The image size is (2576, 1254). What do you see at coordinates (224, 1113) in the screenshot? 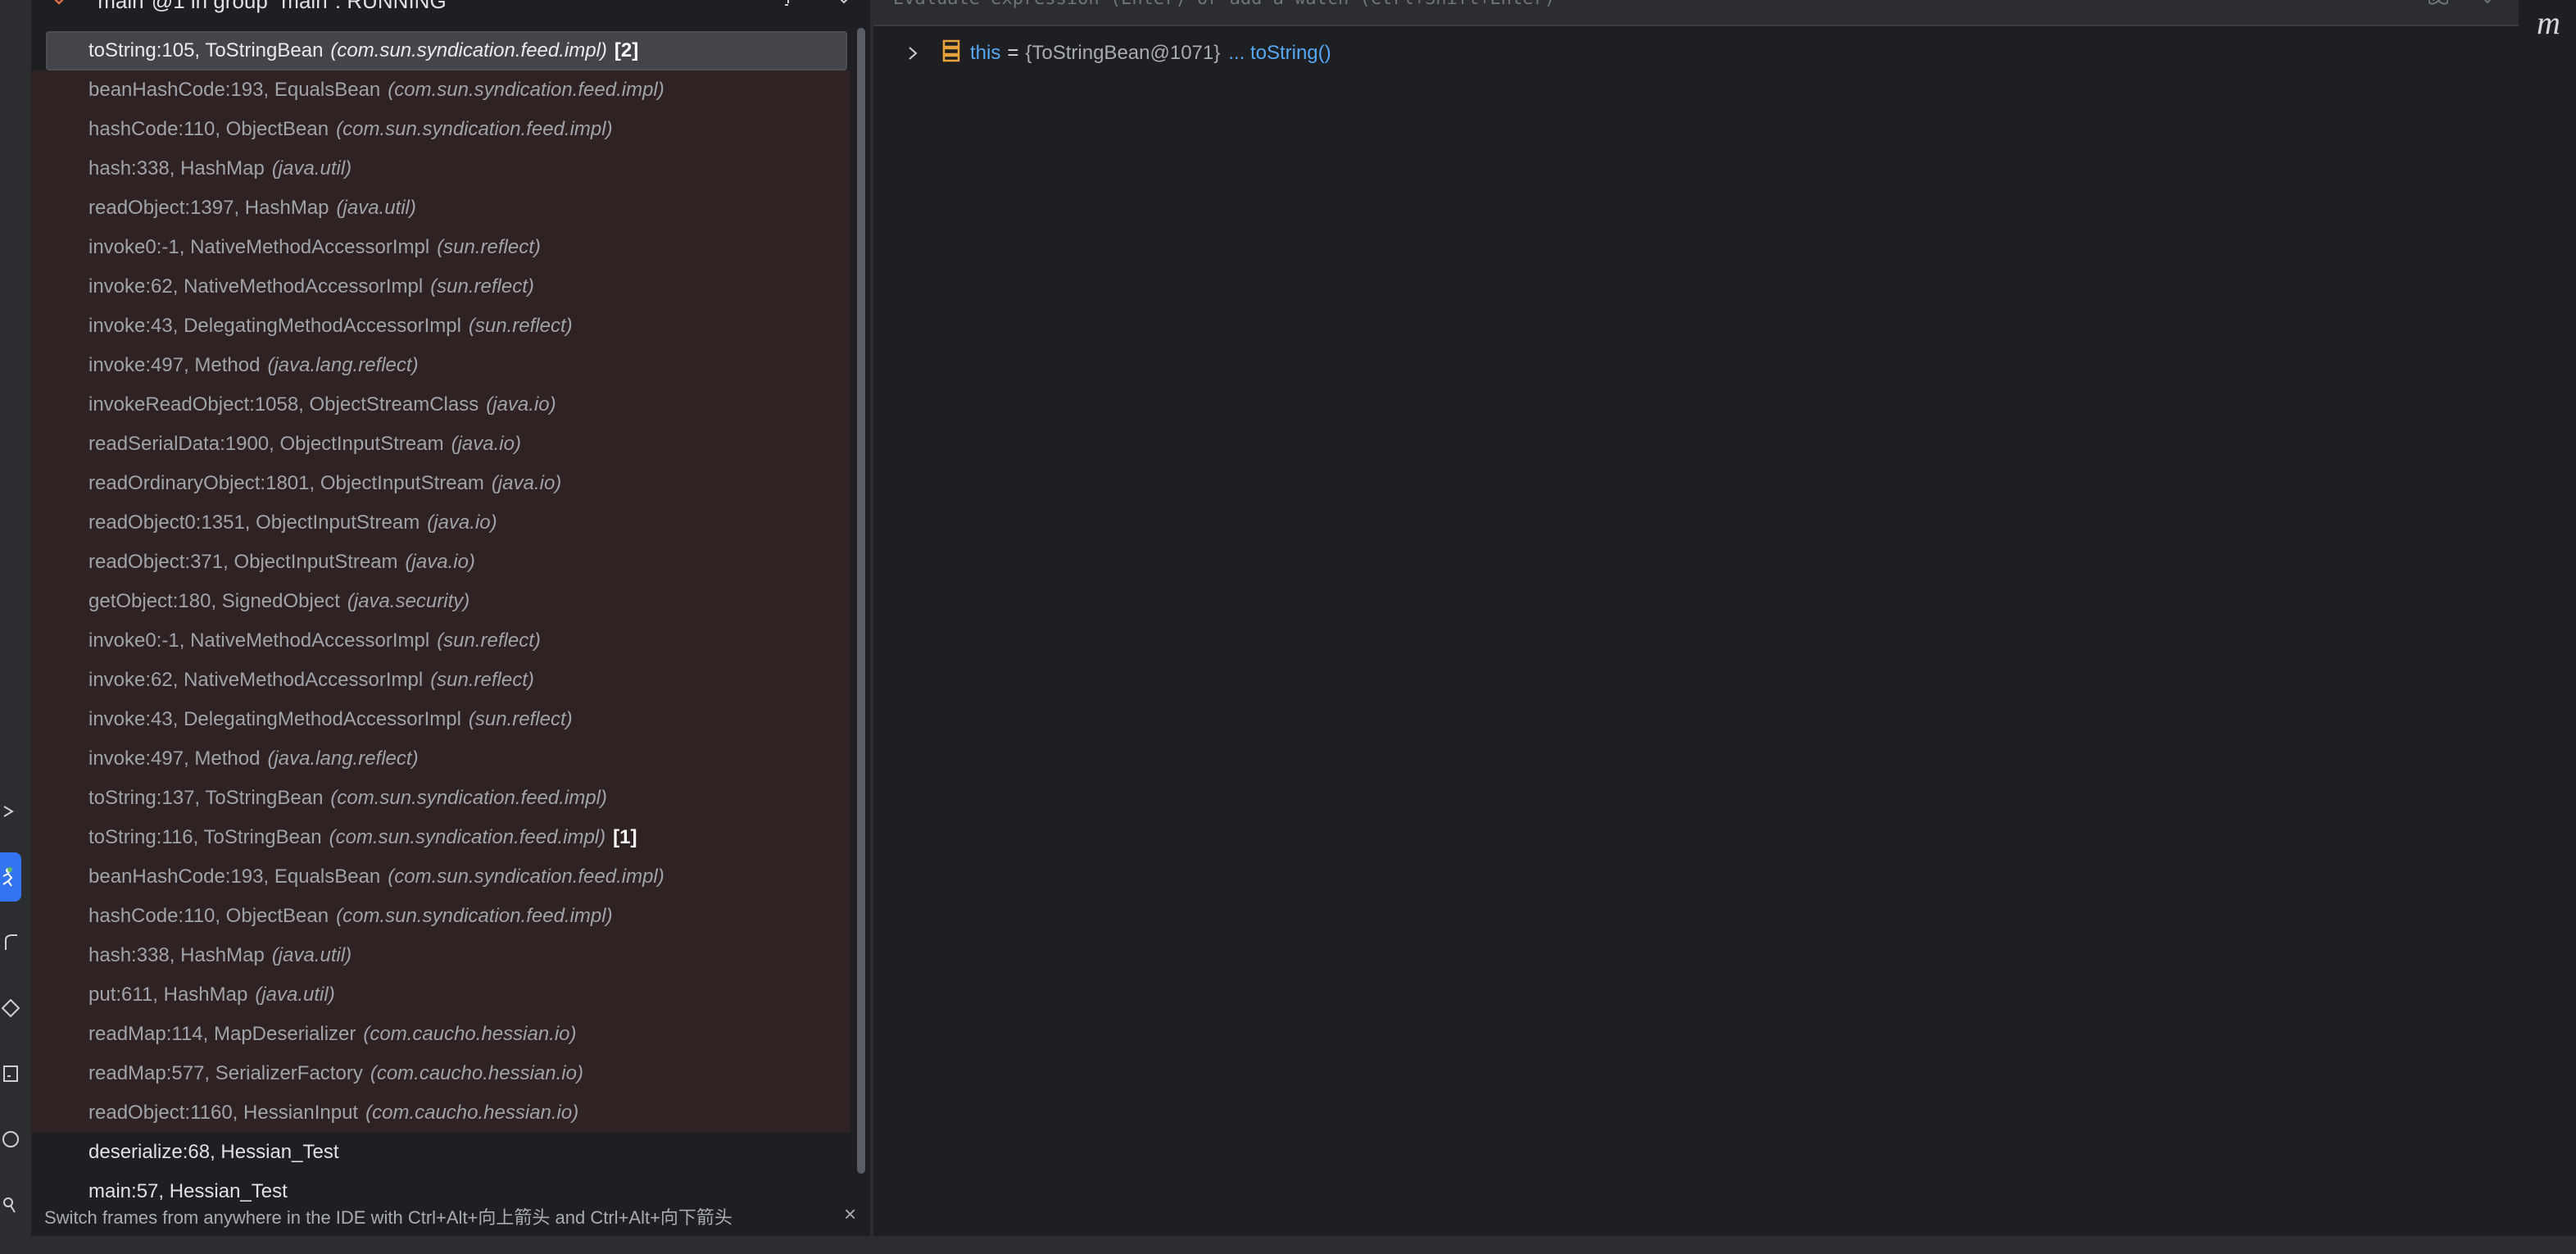
I see `frame-method: readObject:1160, HessianInput` at bounding box center [224, 1113].